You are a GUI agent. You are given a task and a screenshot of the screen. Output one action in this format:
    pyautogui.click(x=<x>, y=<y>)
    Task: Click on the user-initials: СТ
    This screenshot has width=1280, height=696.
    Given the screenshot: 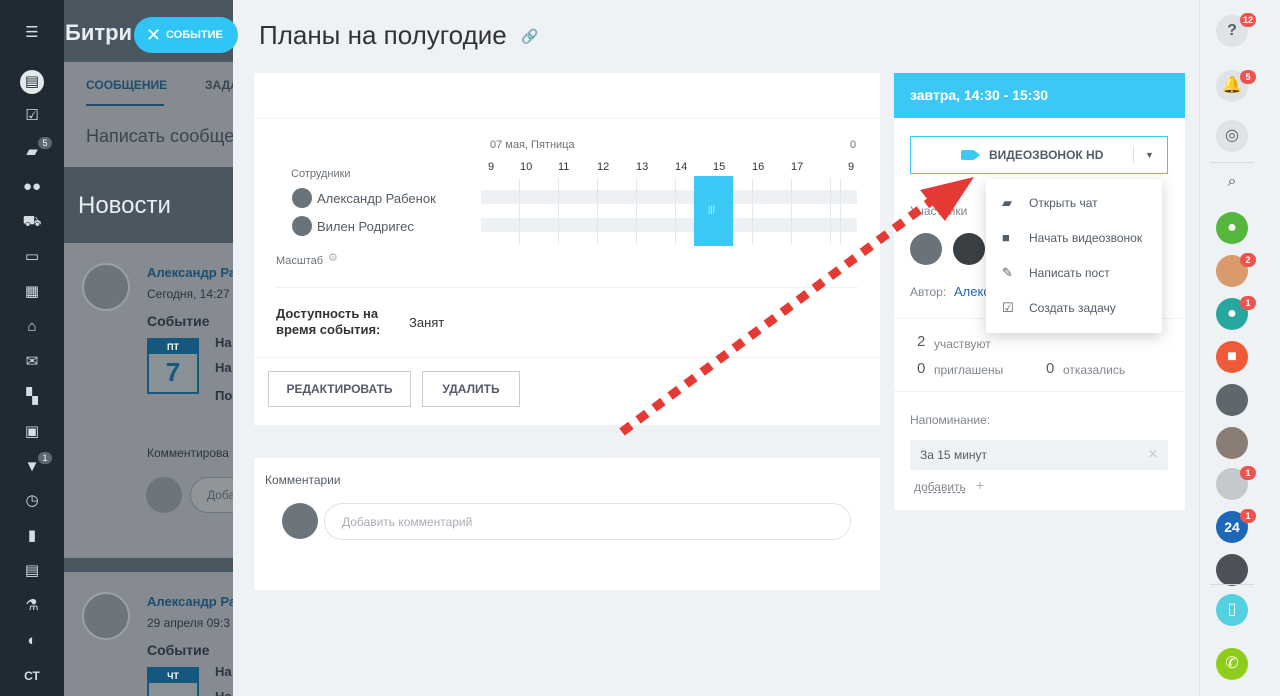 What is the action you would take?
    pyautogui.click(x=32, y=676)
    